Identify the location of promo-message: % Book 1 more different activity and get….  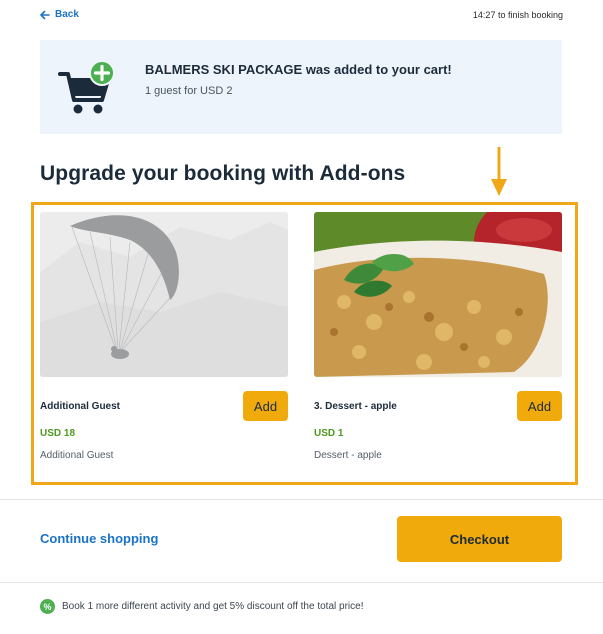
(201, 606).